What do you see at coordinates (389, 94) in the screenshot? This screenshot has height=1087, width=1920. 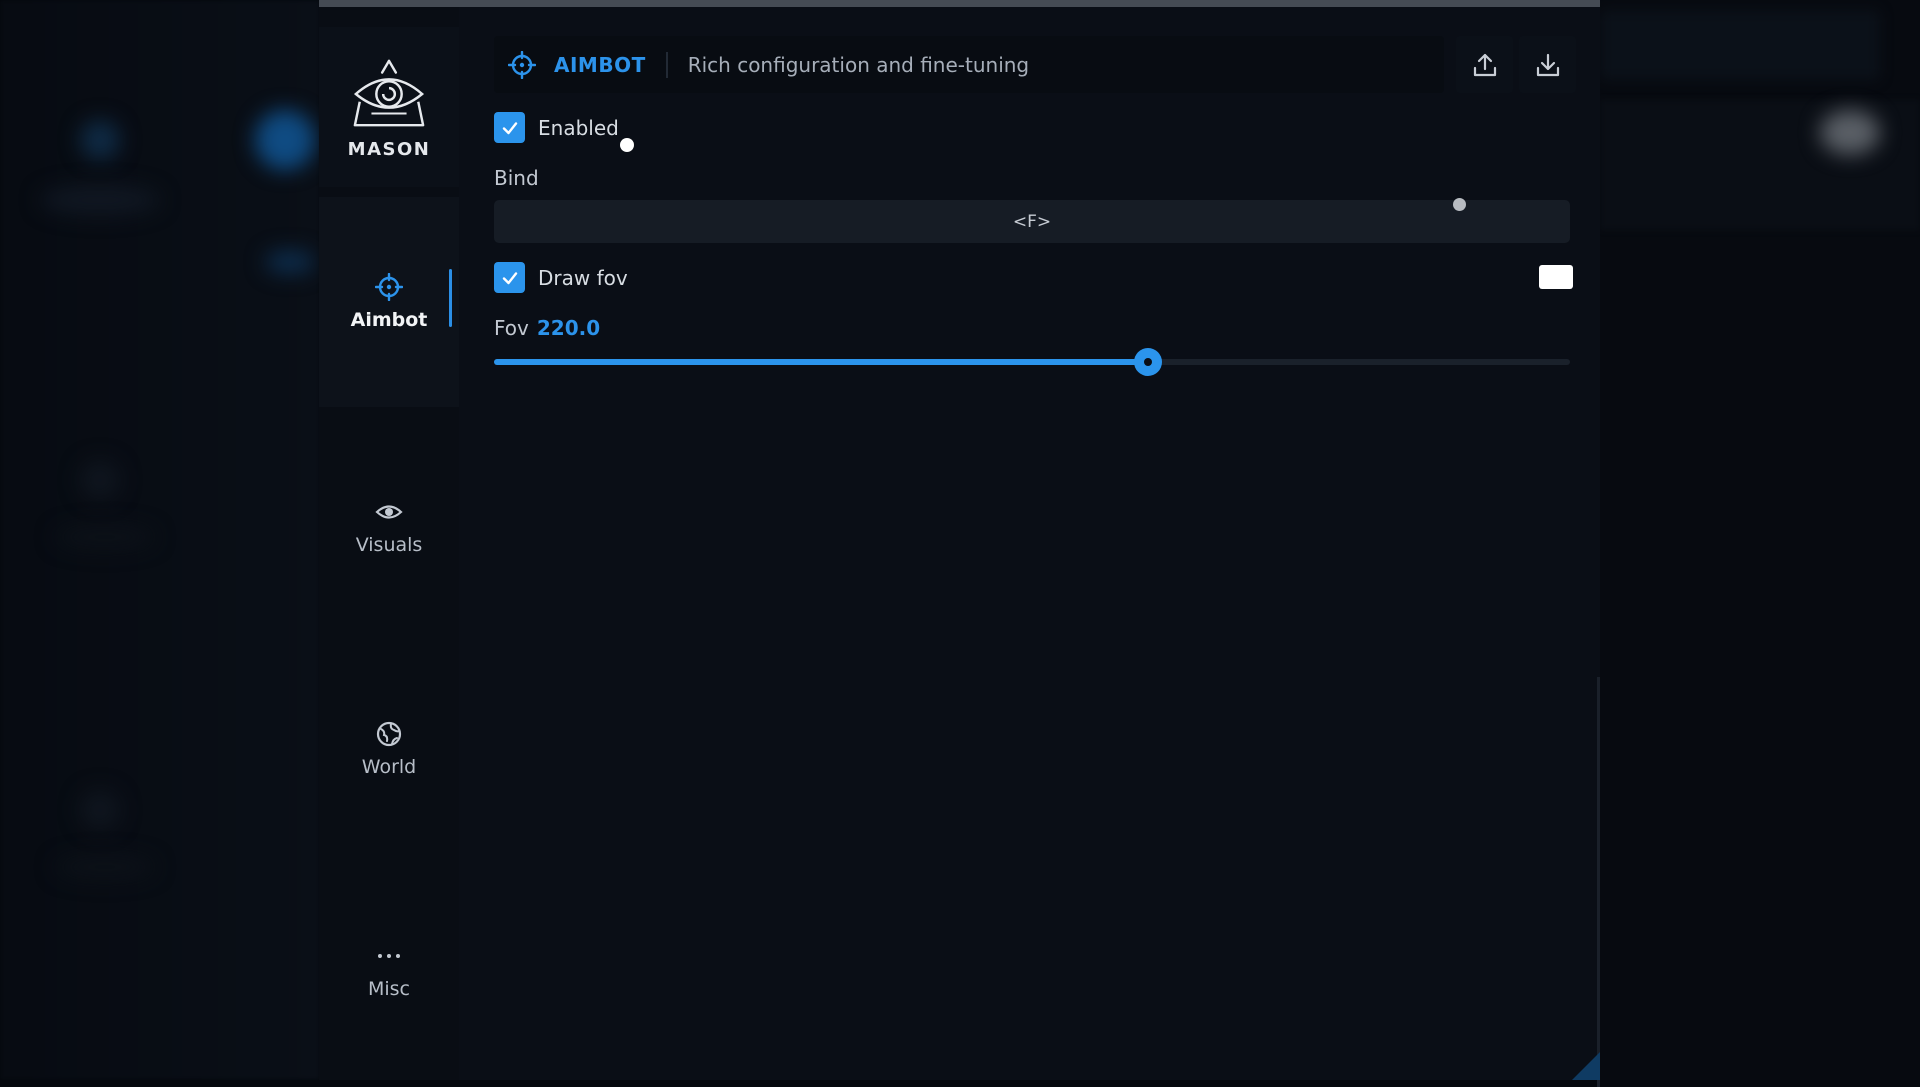 I see `eye-pyramid-logo-icon` at bounding box center [389, 94].